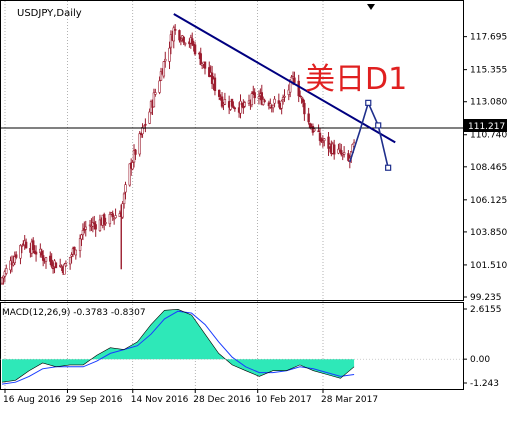 The image size is (507, 421). What do you see at coordinates (488, 266) in the screenshot?
I see `price-tick-label: 101.510` at bounding box center [488, 266].